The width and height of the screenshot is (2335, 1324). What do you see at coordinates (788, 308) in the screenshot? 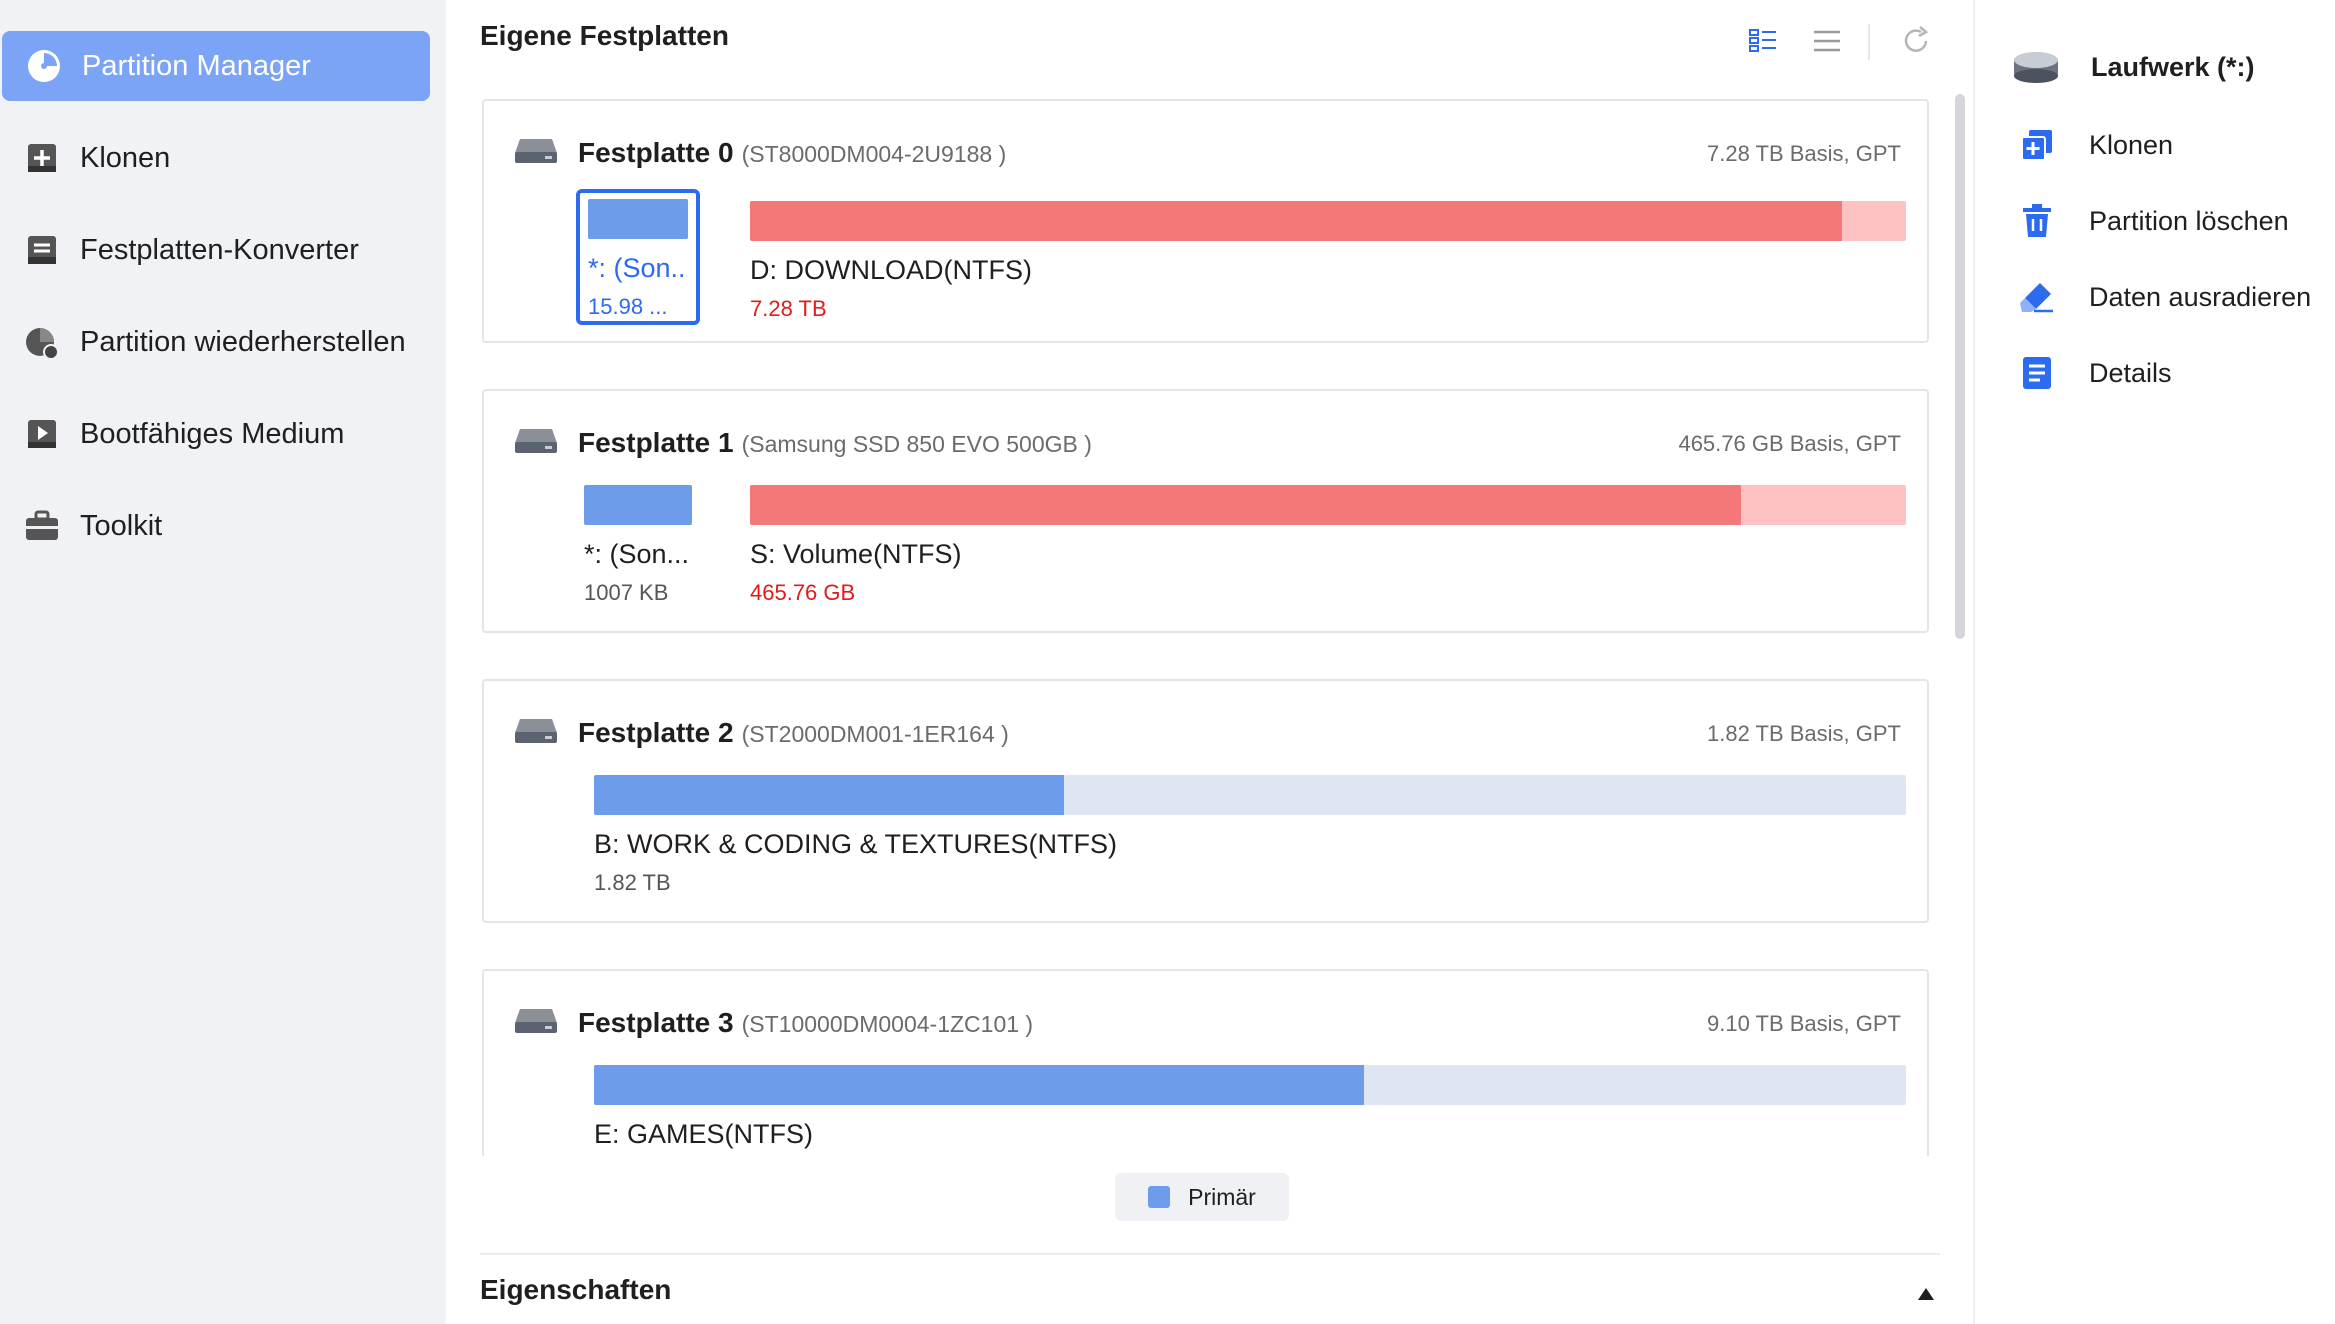
I see `partition-size: 7.28 TB` at bounding box center [788, 308].